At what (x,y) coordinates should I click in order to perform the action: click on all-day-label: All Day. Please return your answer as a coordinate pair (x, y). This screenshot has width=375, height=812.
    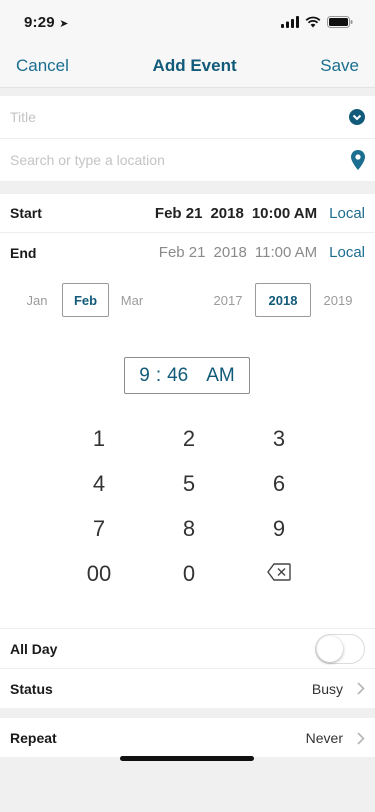
    Looking at the image, I should click on (34, 648).